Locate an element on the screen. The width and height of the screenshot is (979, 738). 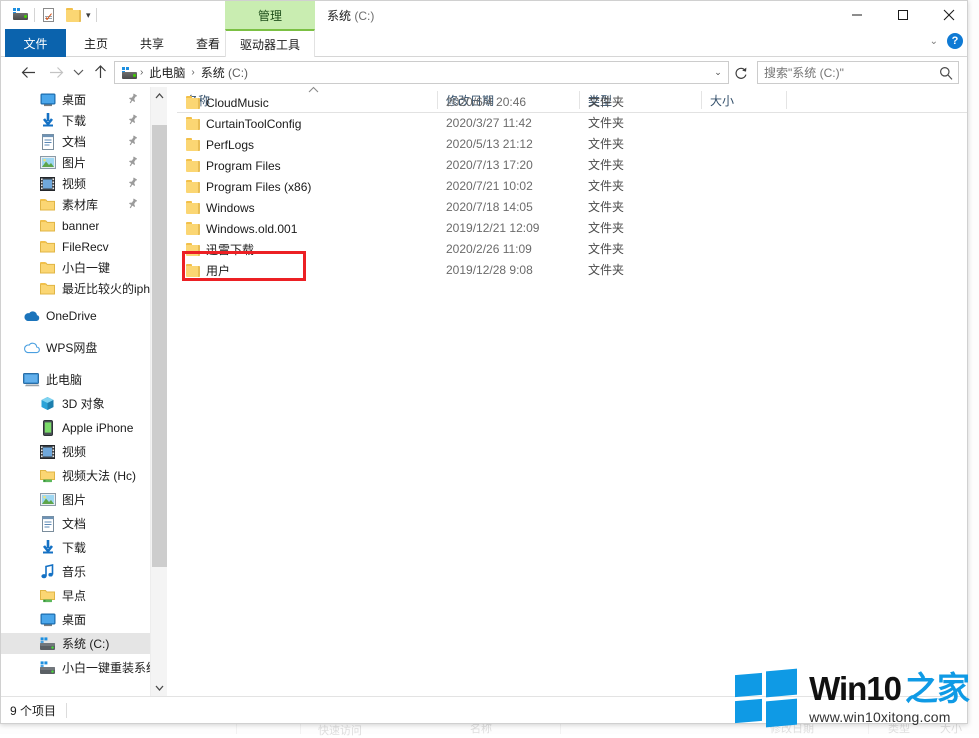
sidebar-item-16: 视频大法 (Hc) is located at coordinates (75, 475).